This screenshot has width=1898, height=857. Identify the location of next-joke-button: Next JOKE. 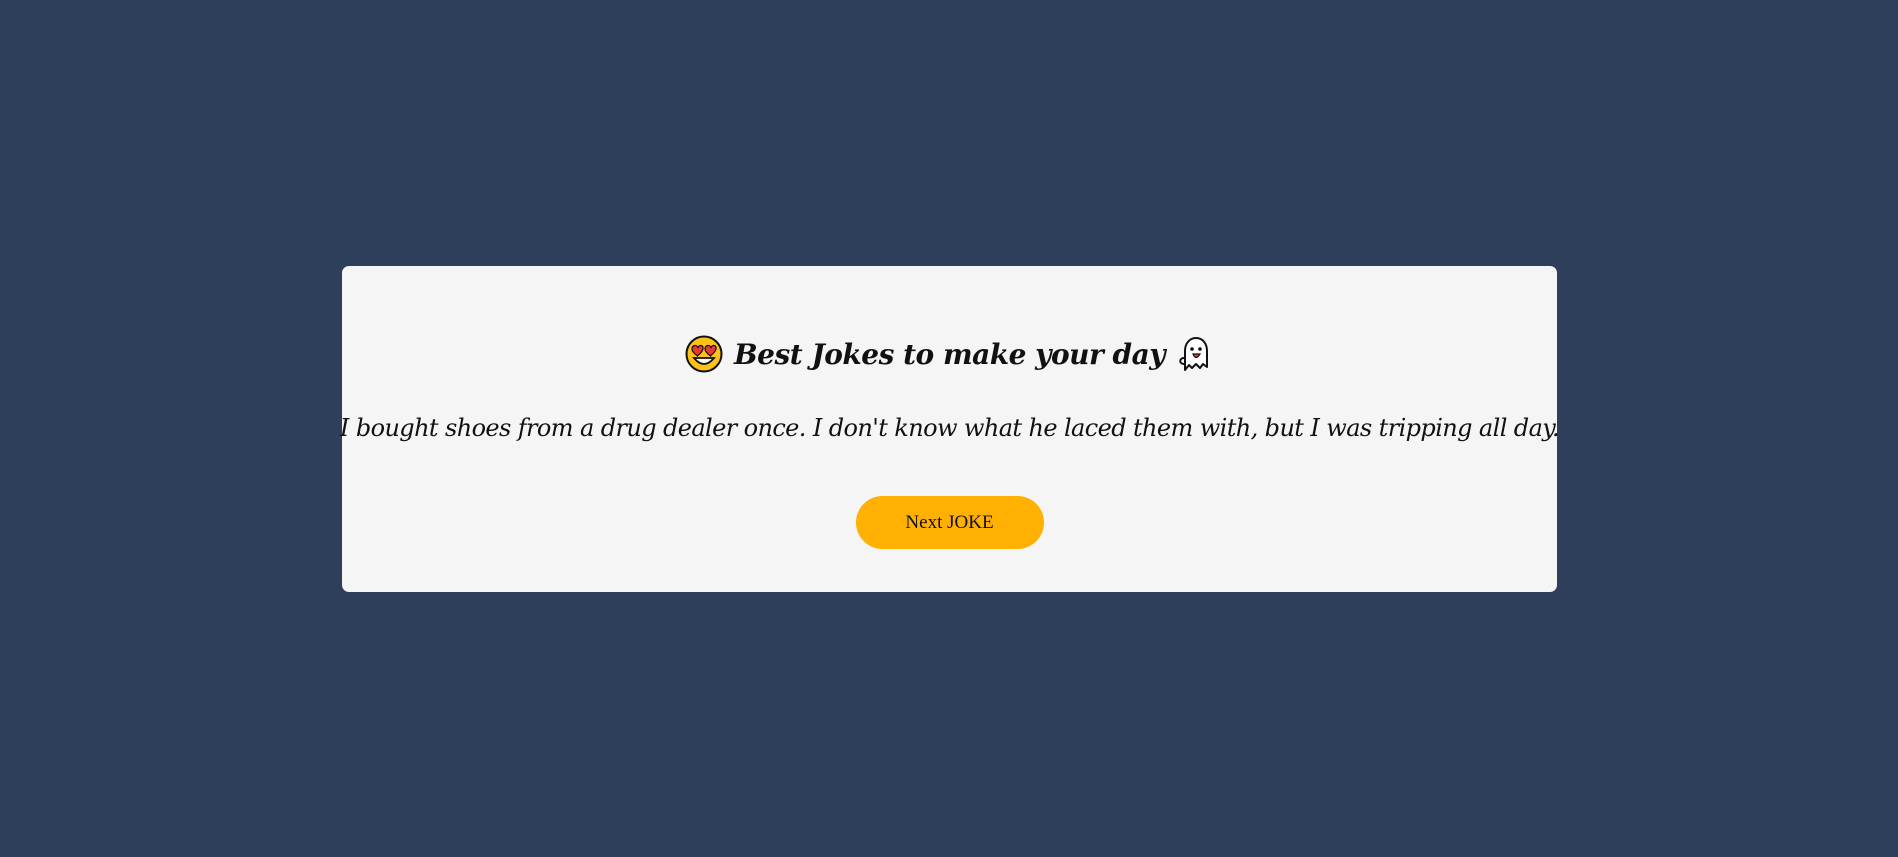
(949, 522).